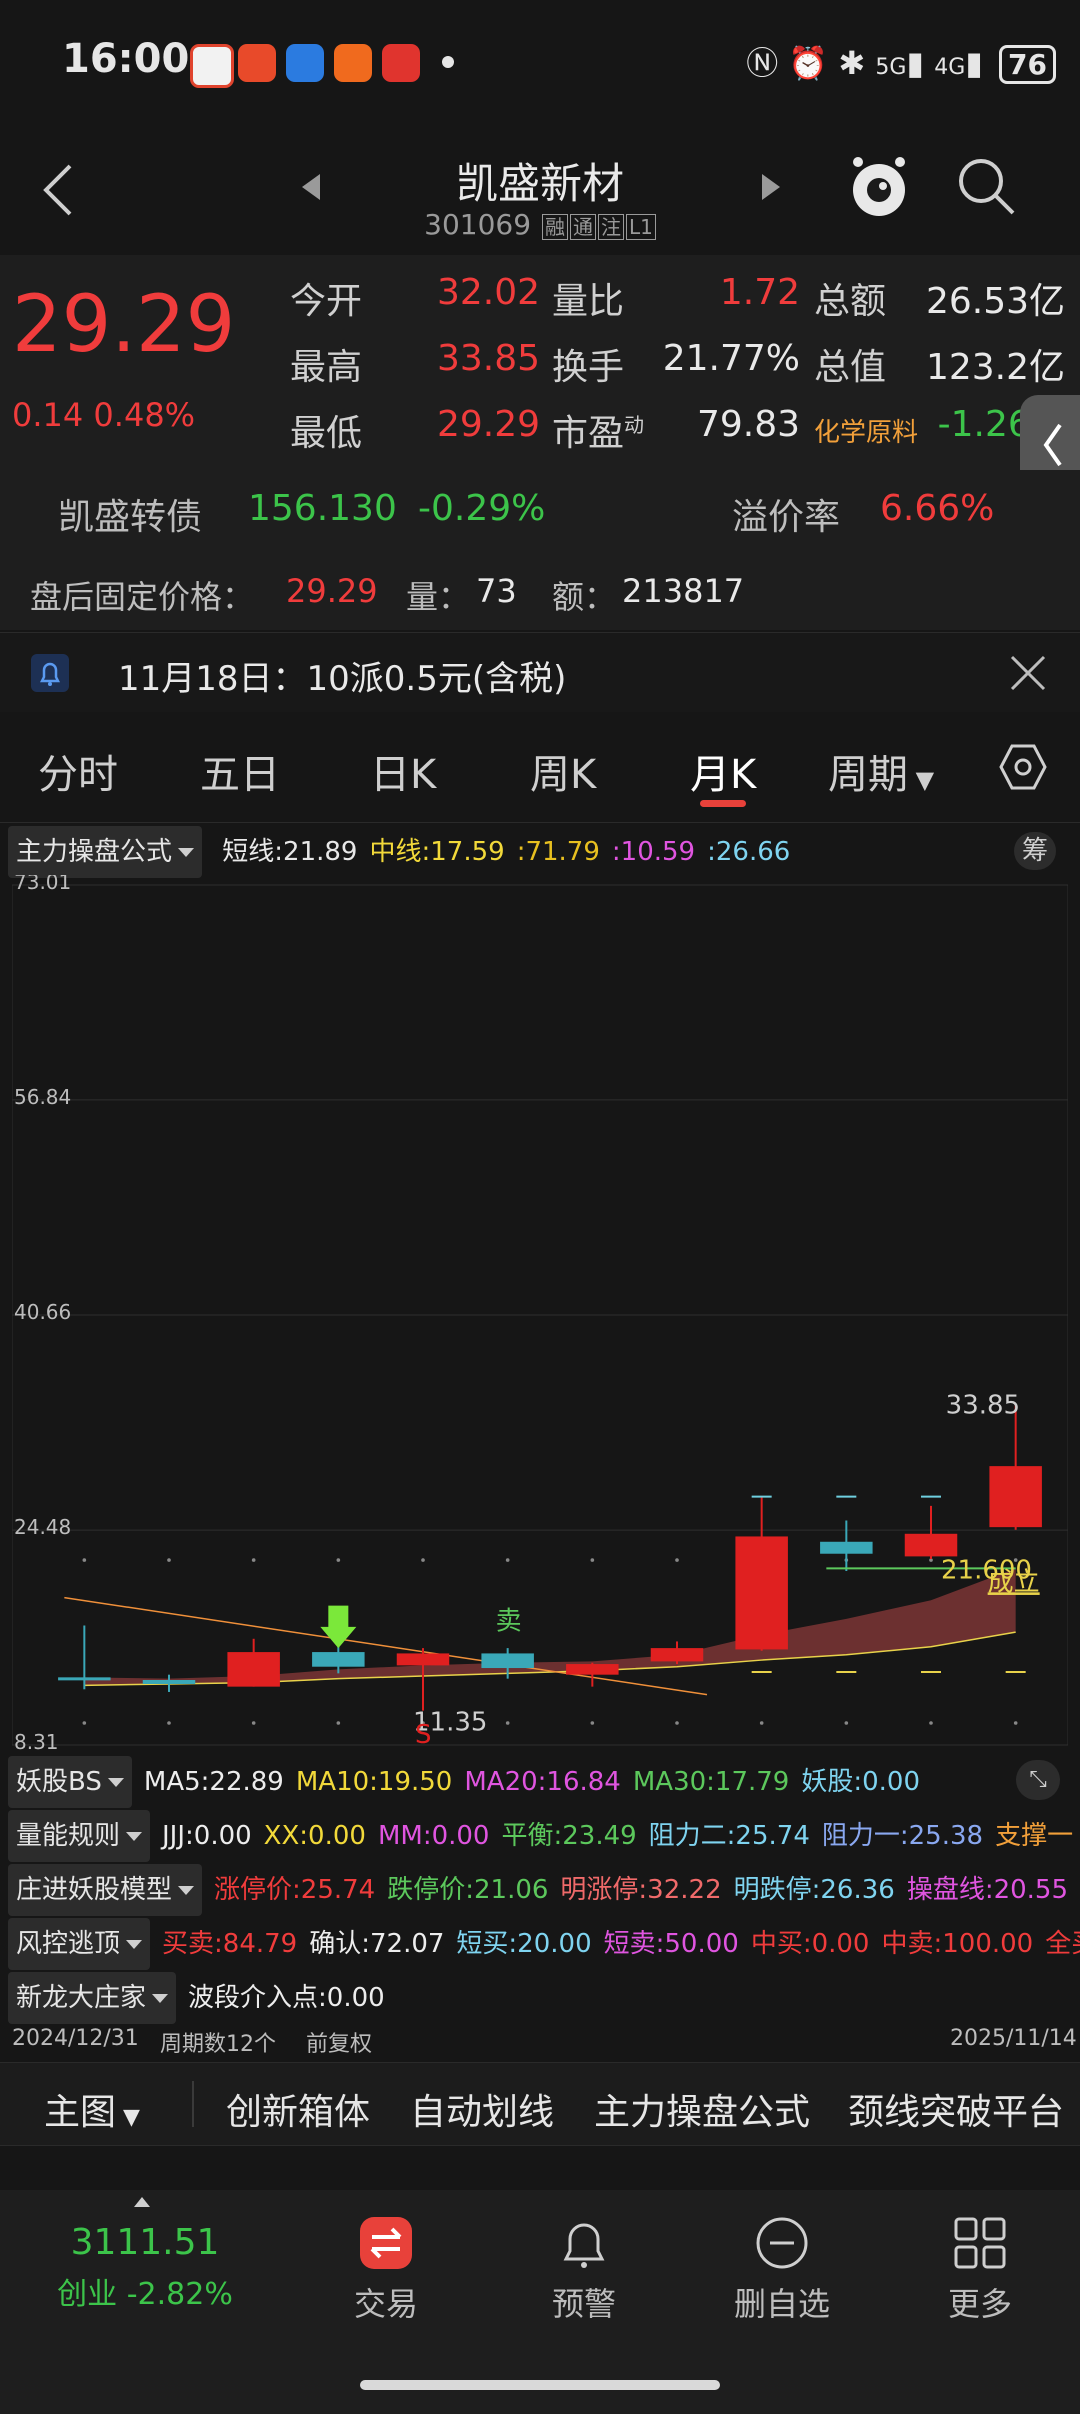 This screenshot has width=1080, height=2414. I want to click on tab-five-day: 五日, so click(240, 771).